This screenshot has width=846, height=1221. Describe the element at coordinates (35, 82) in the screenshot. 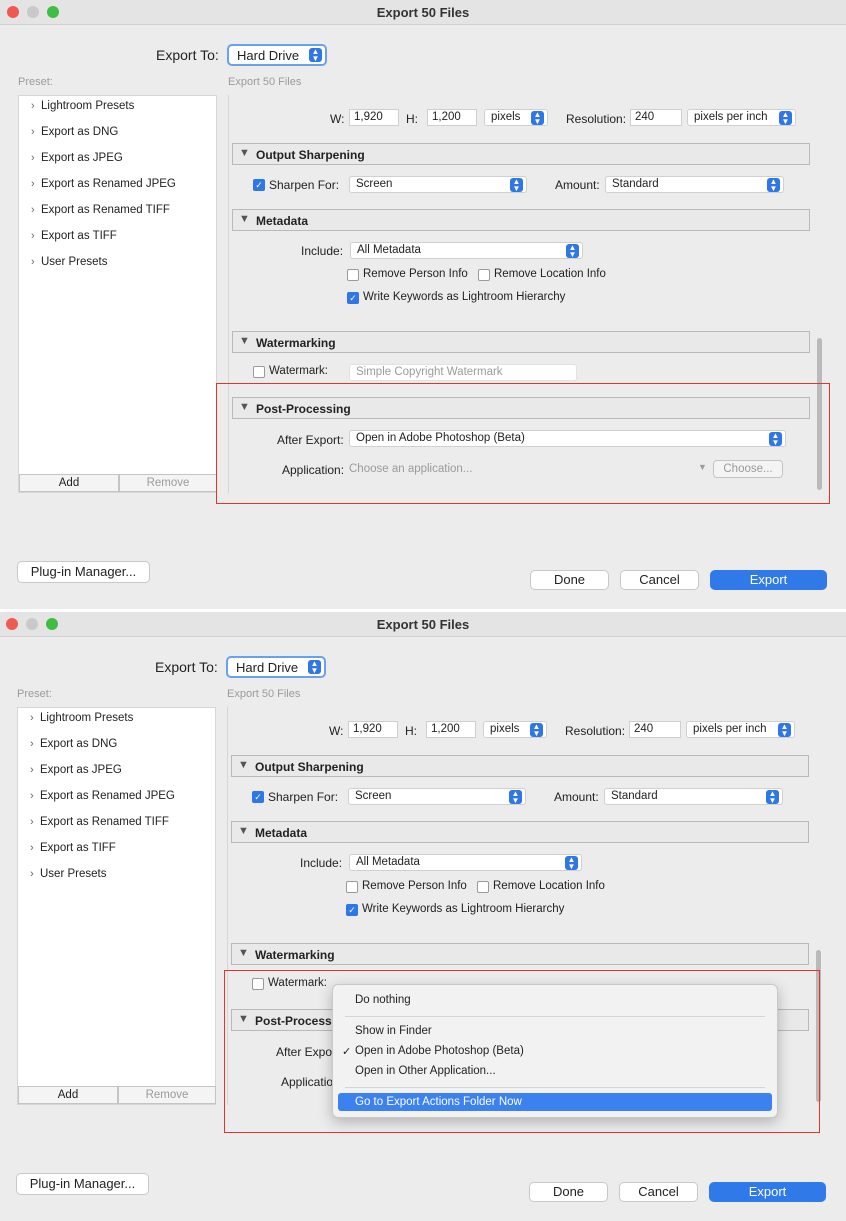

I see `preset-label: Preset:` at that location.